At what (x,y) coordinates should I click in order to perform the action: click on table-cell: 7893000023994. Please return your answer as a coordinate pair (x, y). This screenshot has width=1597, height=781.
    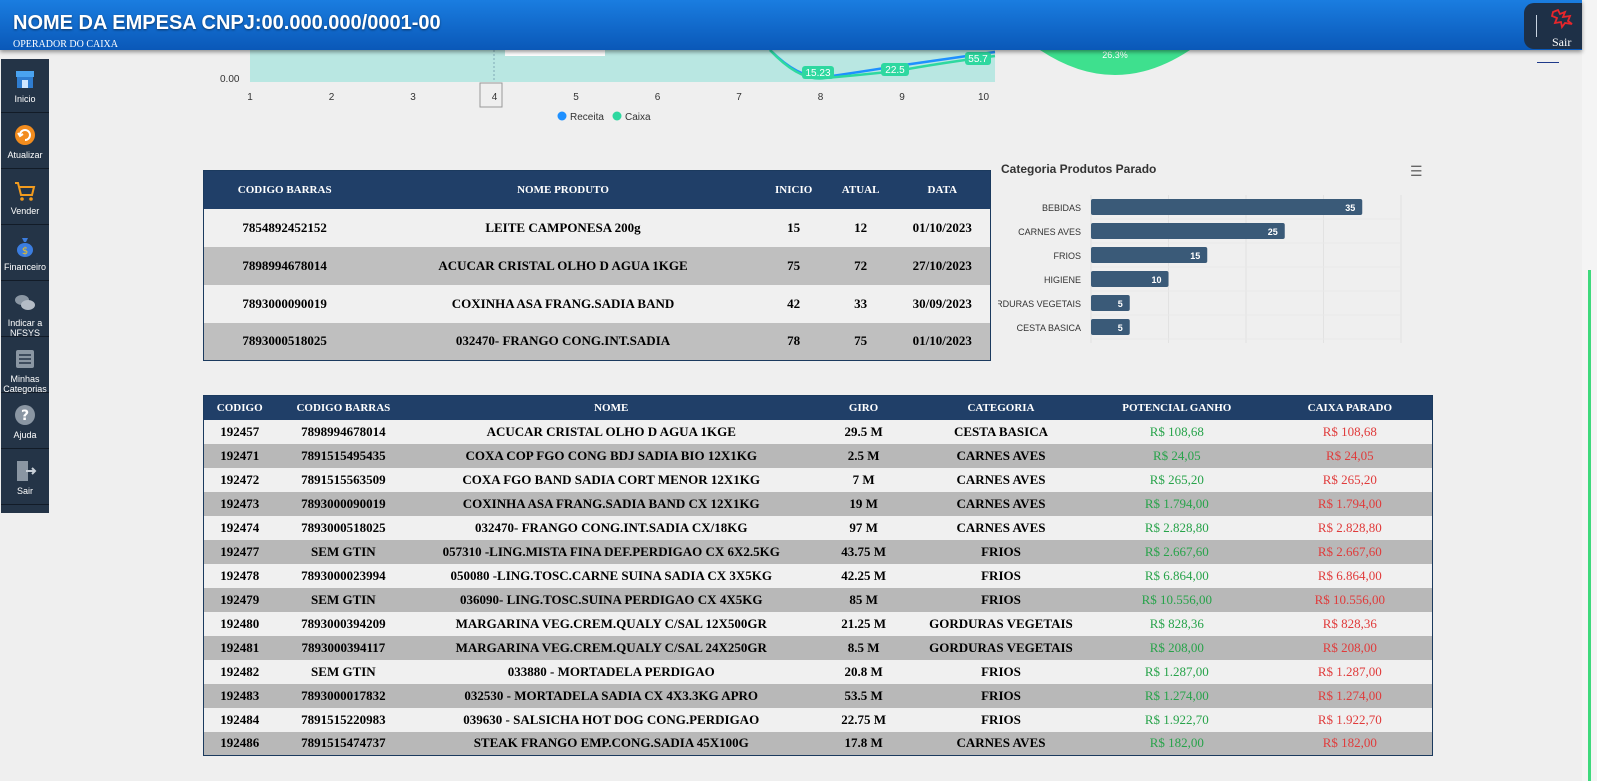
    Looking at the image, I should click on (343, 575).